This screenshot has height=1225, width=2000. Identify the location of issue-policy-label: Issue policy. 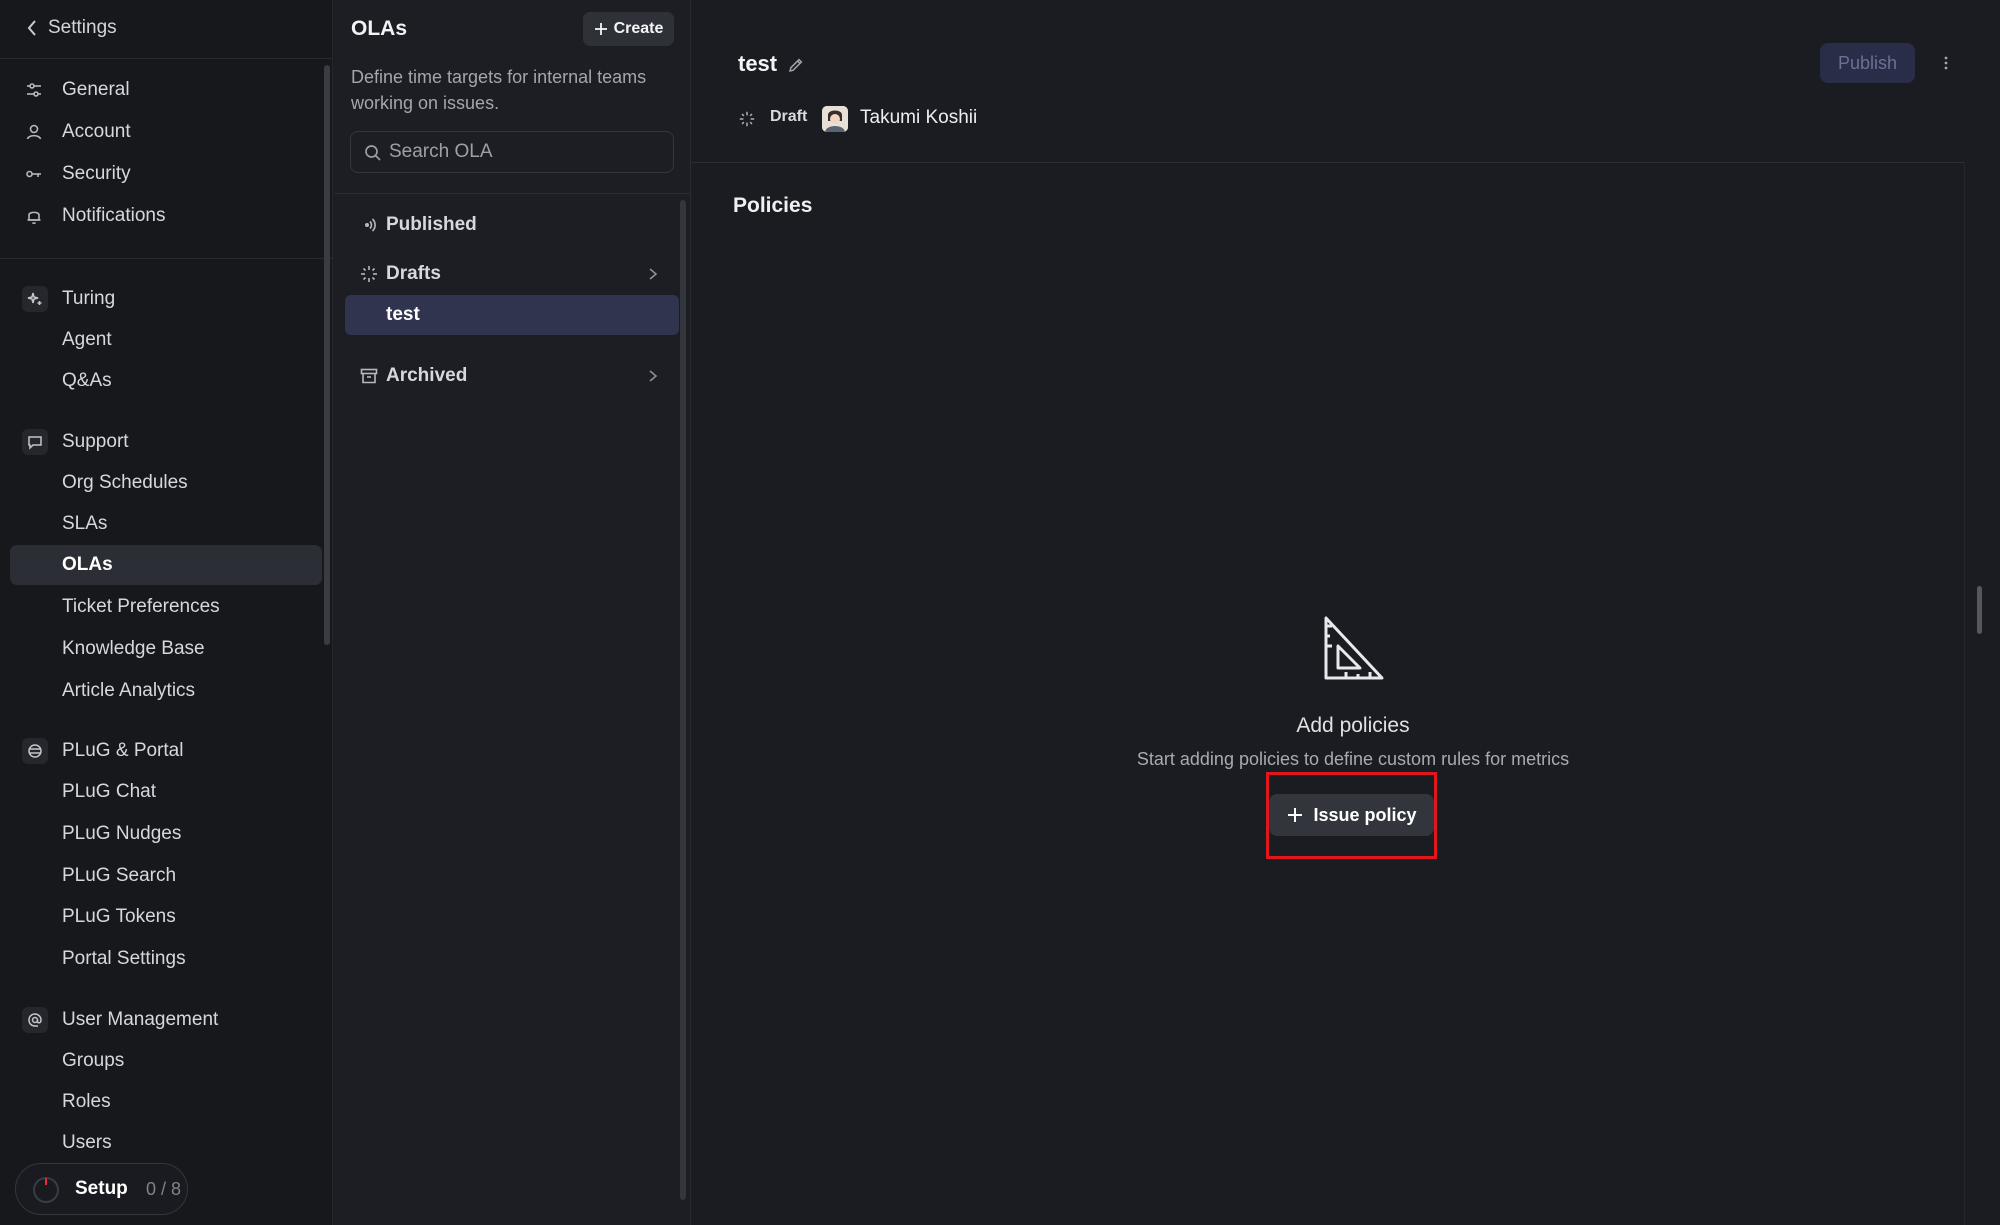
(1365, 814).